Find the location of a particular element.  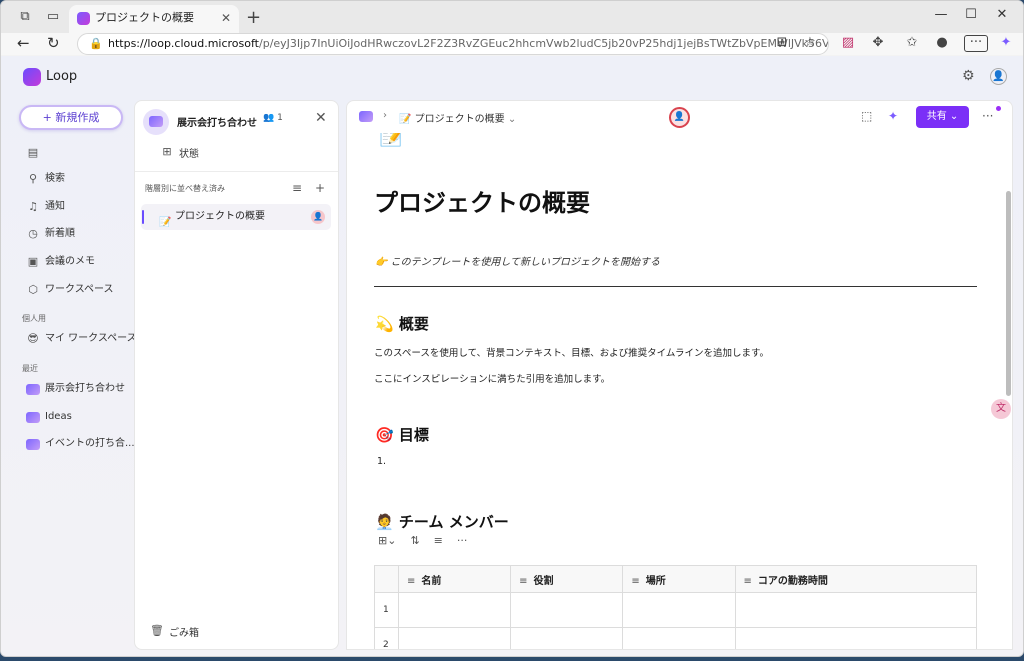

members-button: 👥 1 is located at coordinates (273, 118).